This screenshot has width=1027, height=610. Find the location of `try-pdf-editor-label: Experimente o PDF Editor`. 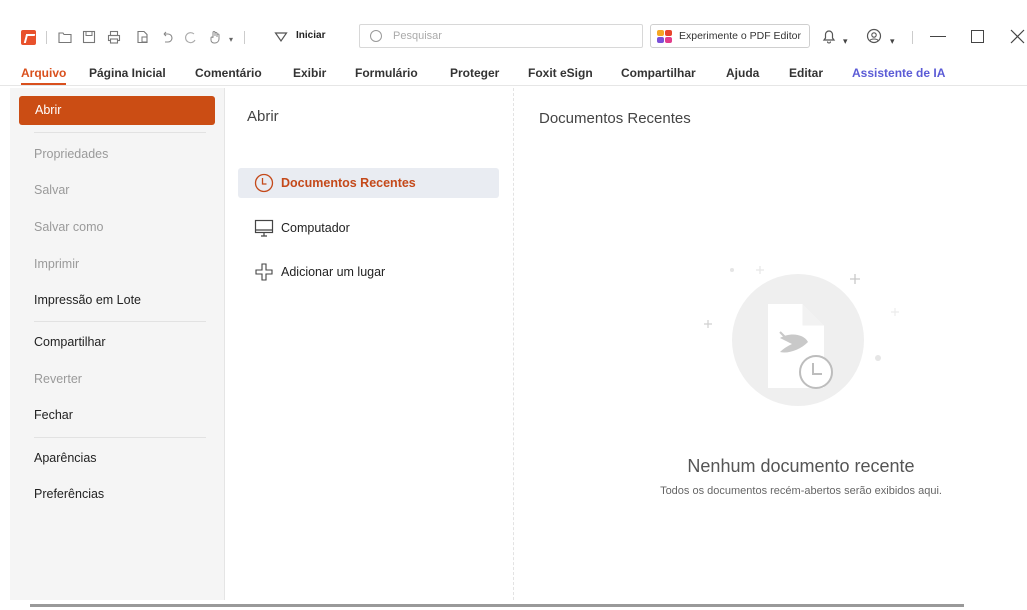

try-pdf-editor-label: Experimente o PDF Editor is located at coordinates (740, 36).